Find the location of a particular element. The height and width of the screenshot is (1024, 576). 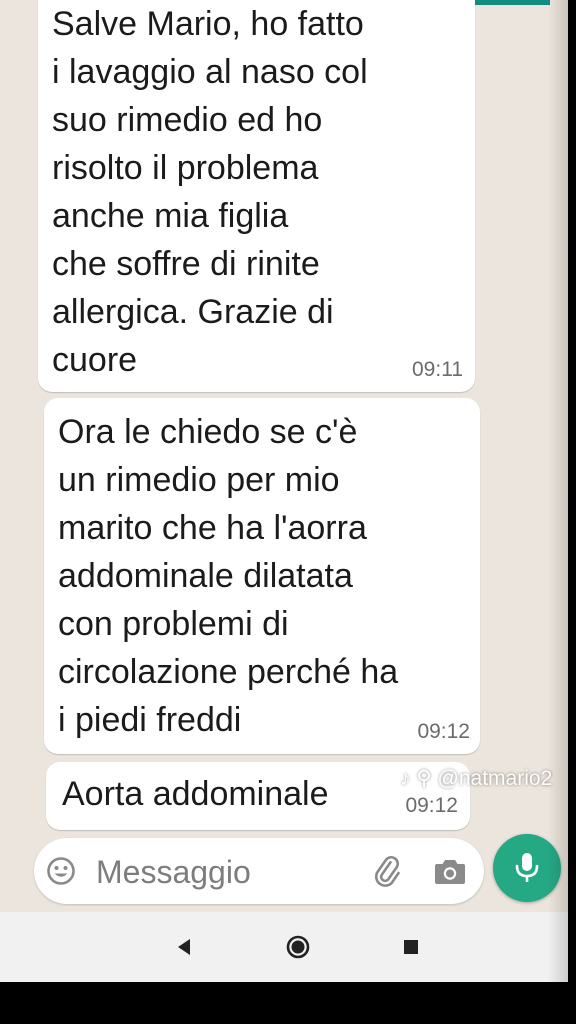

nav-back-button is located at coordinates (185, 947).